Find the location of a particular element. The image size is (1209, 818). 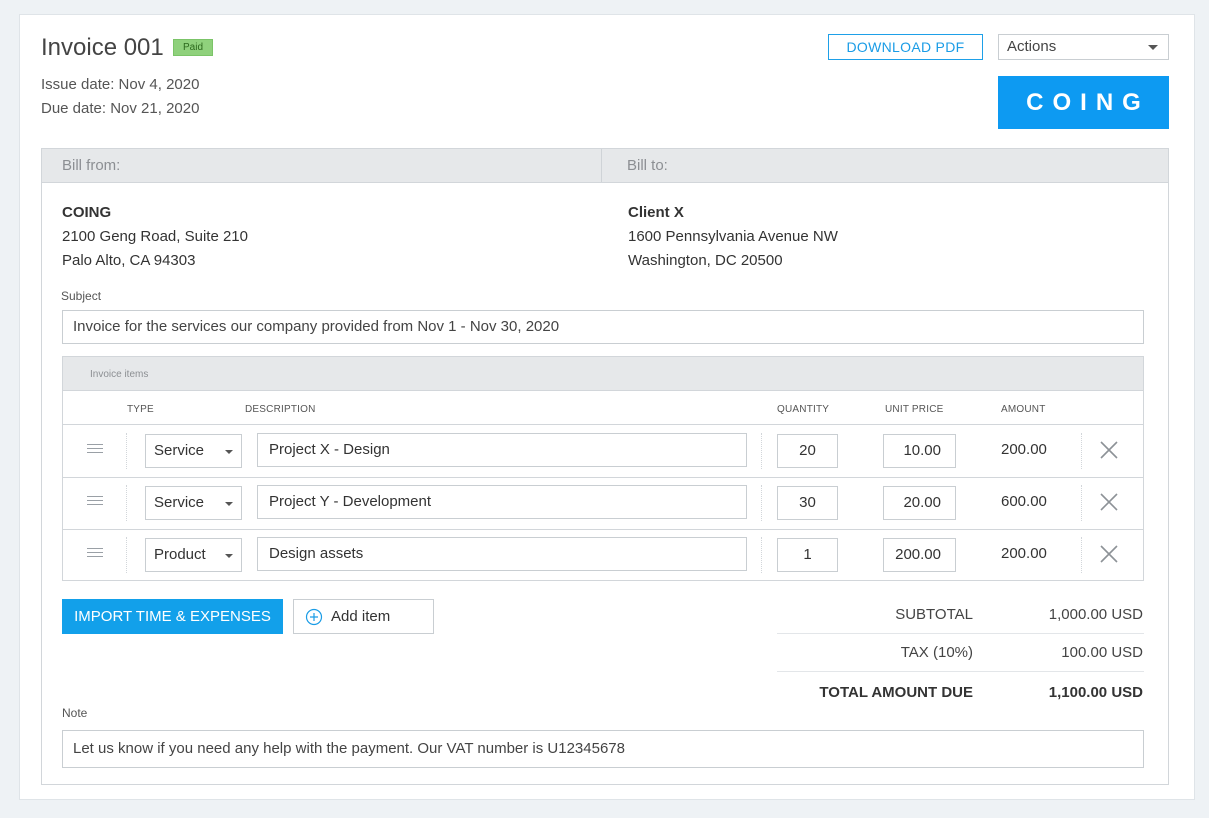

plus-circle-icon is located at coordinates (314, 617).